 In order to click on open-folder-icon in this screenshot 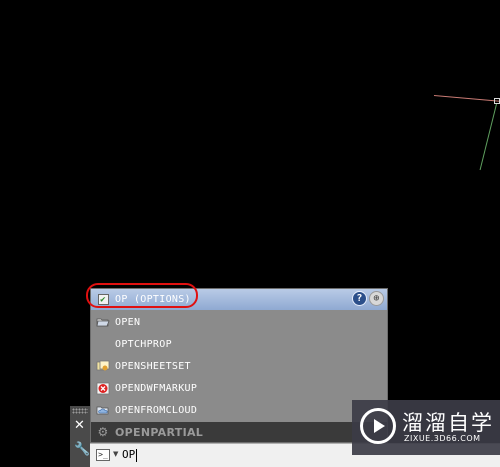, I will do `click(103, 322)`.